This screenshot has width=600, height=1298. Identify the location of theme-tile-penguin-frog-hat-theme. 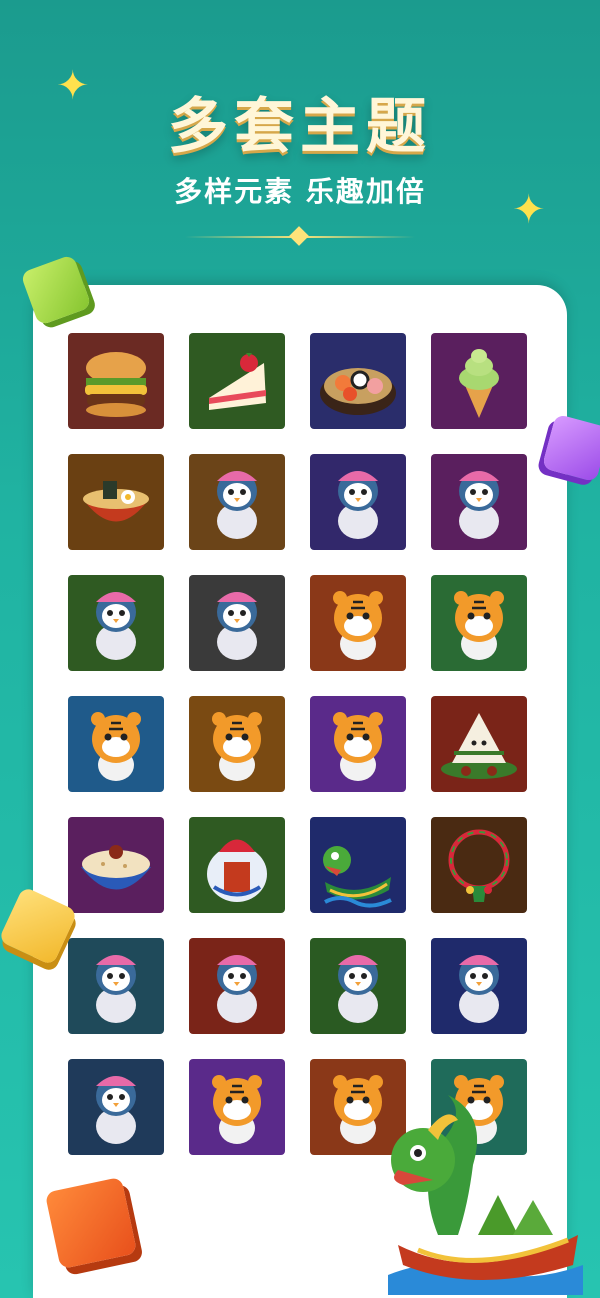
(479, 502).